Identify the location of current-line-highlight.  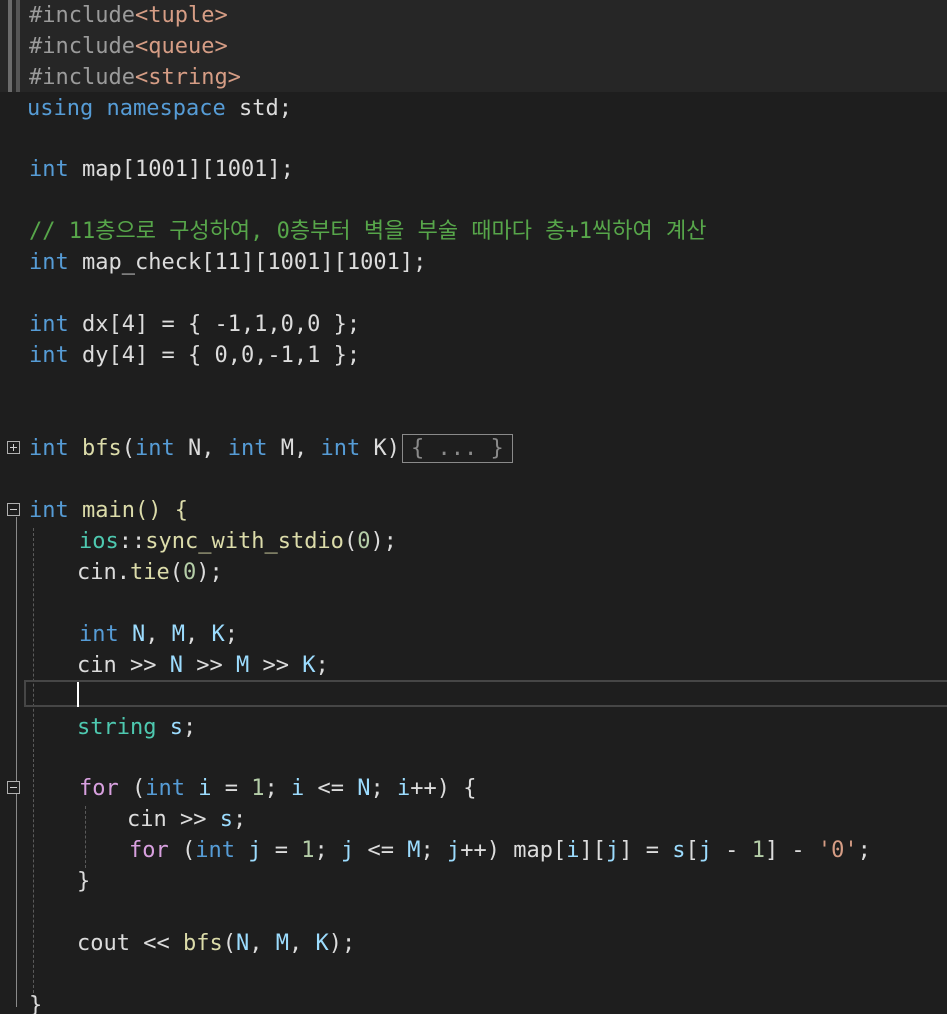
(485, 693).